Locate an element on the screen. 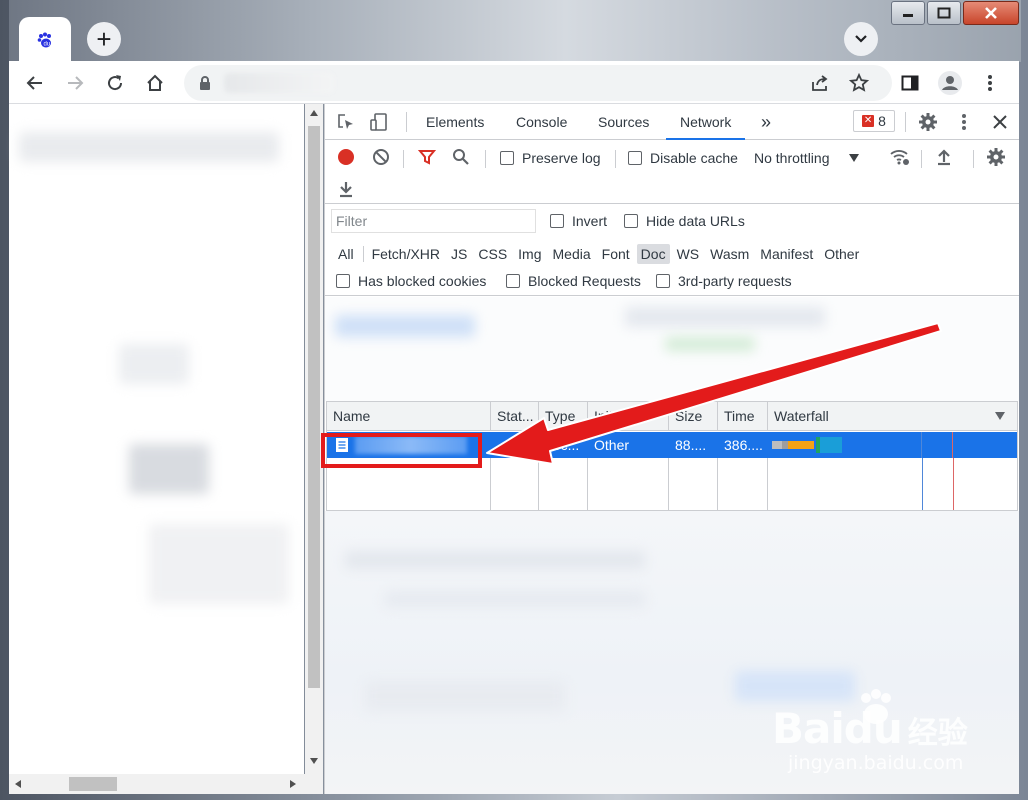 Image resolution: width=1028 pixels, height=800 pixels. svg-text: du is located at coordinates (47, 44).